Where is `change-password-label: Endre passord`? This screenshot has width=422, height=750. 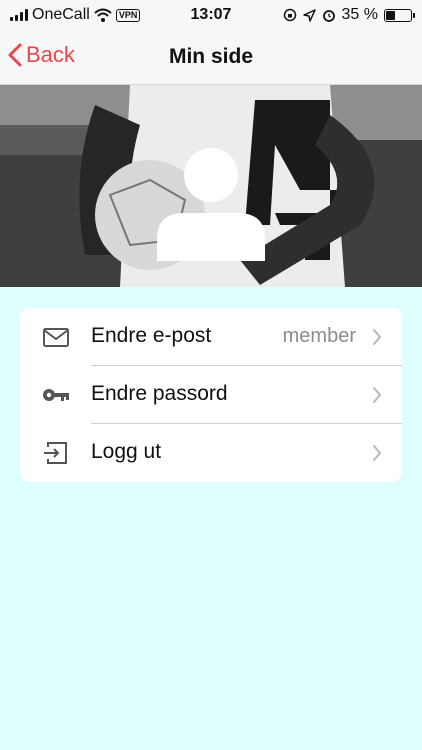
change-password-label: Endre passord is located at coordinates (159, 393).